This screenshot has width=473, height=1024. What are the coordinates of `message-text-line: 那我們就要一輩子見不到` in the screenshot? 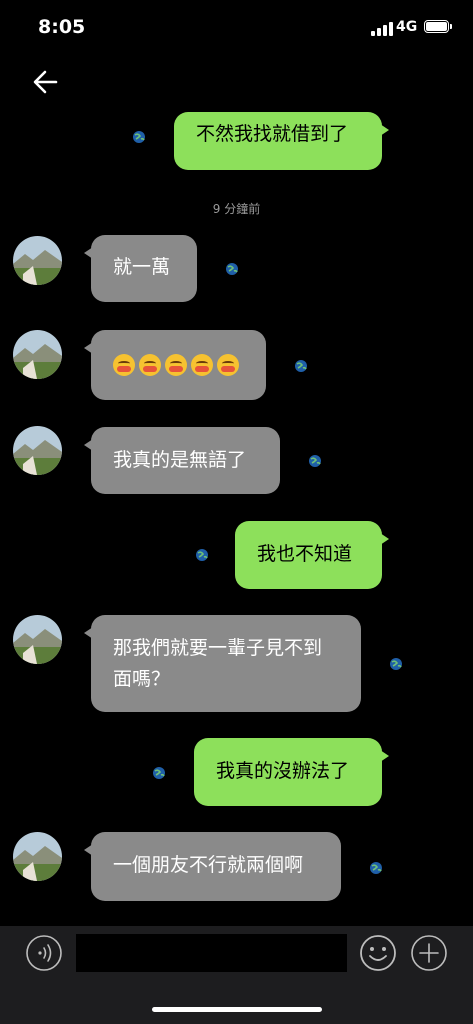 It's located at (218, 648).